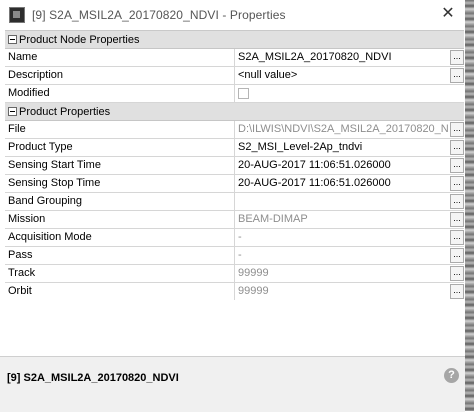  I want to click on modified-checkbox, so click(243, 93).